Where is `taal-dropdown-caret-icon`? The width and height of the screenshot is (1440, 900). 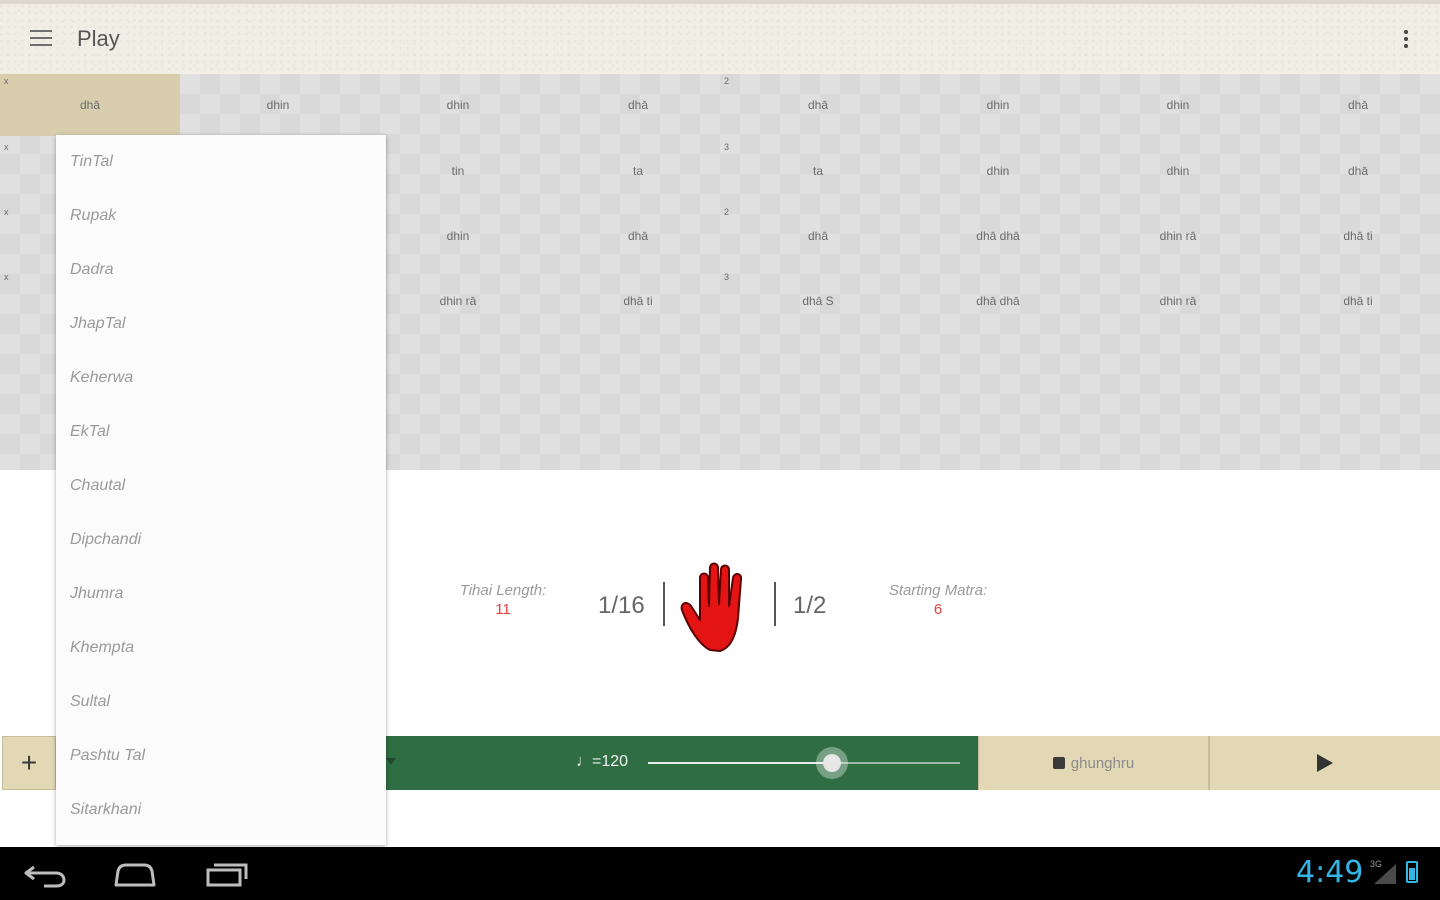 taal-dropdown-caret-icon is located at coordinates (391, 761).